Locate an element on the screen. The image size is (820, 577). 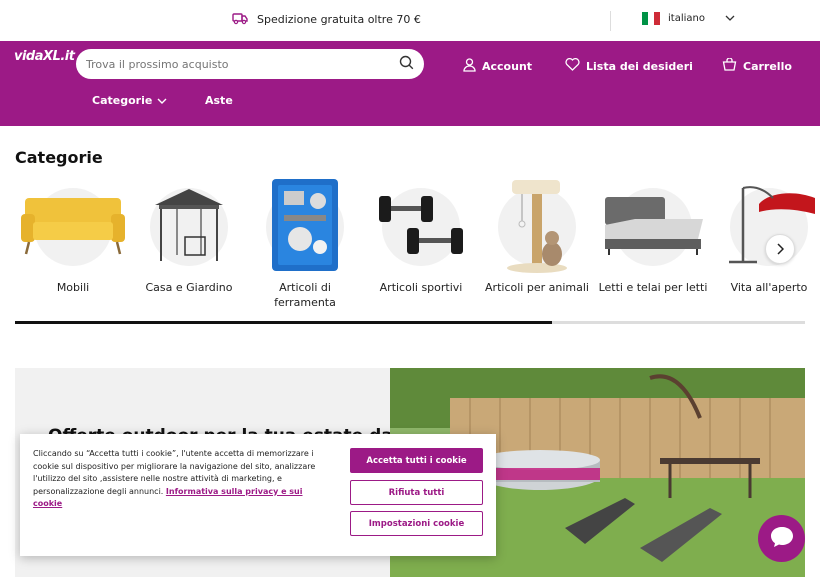
shipping-text: Spedizione gratuita oltre 70 € is located at coordinates (339, 19).